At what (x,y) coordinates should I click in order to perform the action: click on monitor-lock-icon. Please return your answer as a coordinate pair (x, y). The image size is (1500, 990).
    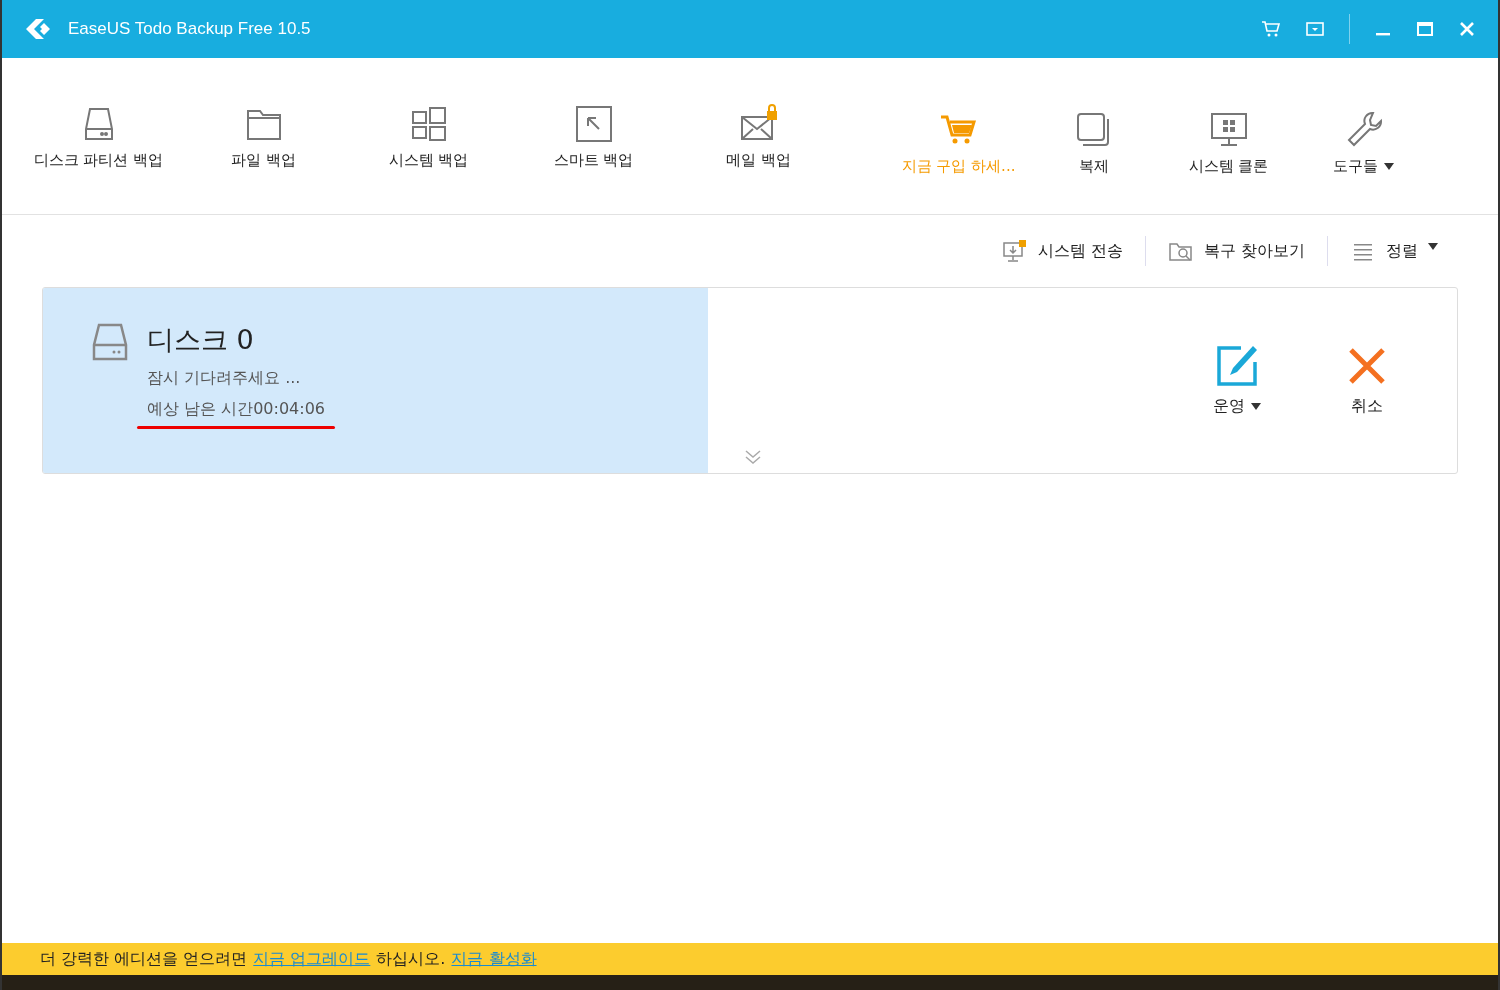
    Looking at the image, I should click on (1014, 251).